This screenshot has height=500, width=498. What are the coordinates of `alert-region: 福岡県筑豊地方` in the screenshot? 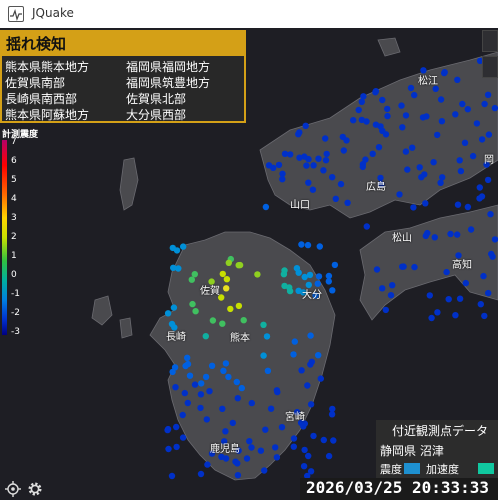 It's located at (168, 83).